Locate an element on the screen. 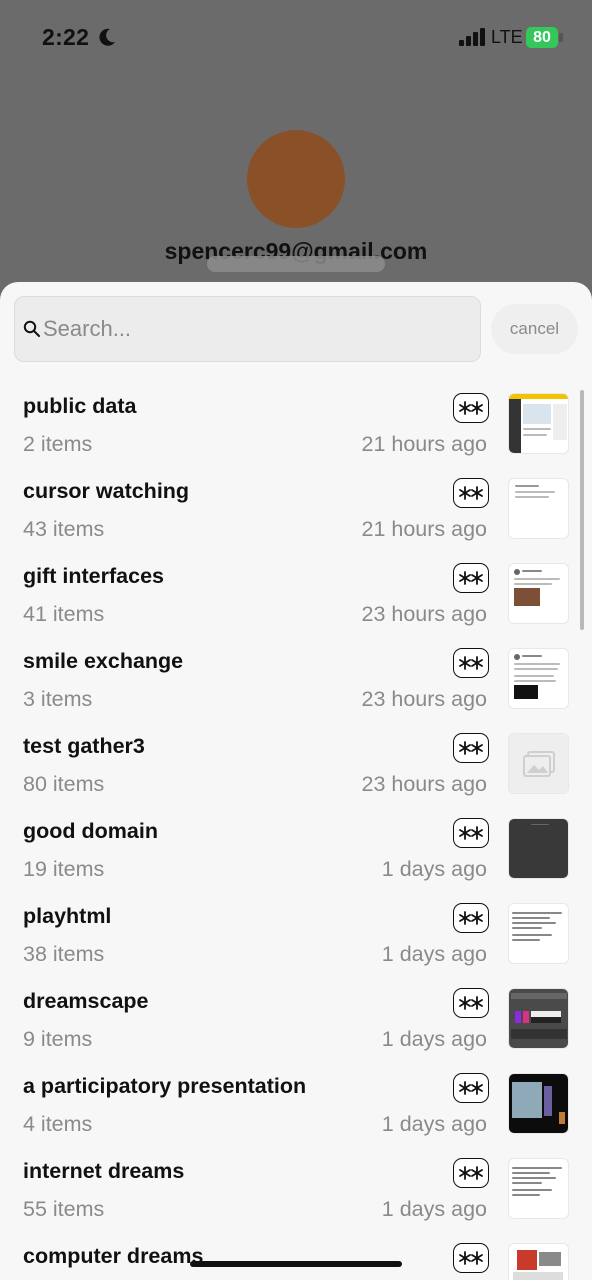 The image size is (592, 1280). collection-row: cursor watching 43 items 21 hours ago is located at coordinates (296, 509).